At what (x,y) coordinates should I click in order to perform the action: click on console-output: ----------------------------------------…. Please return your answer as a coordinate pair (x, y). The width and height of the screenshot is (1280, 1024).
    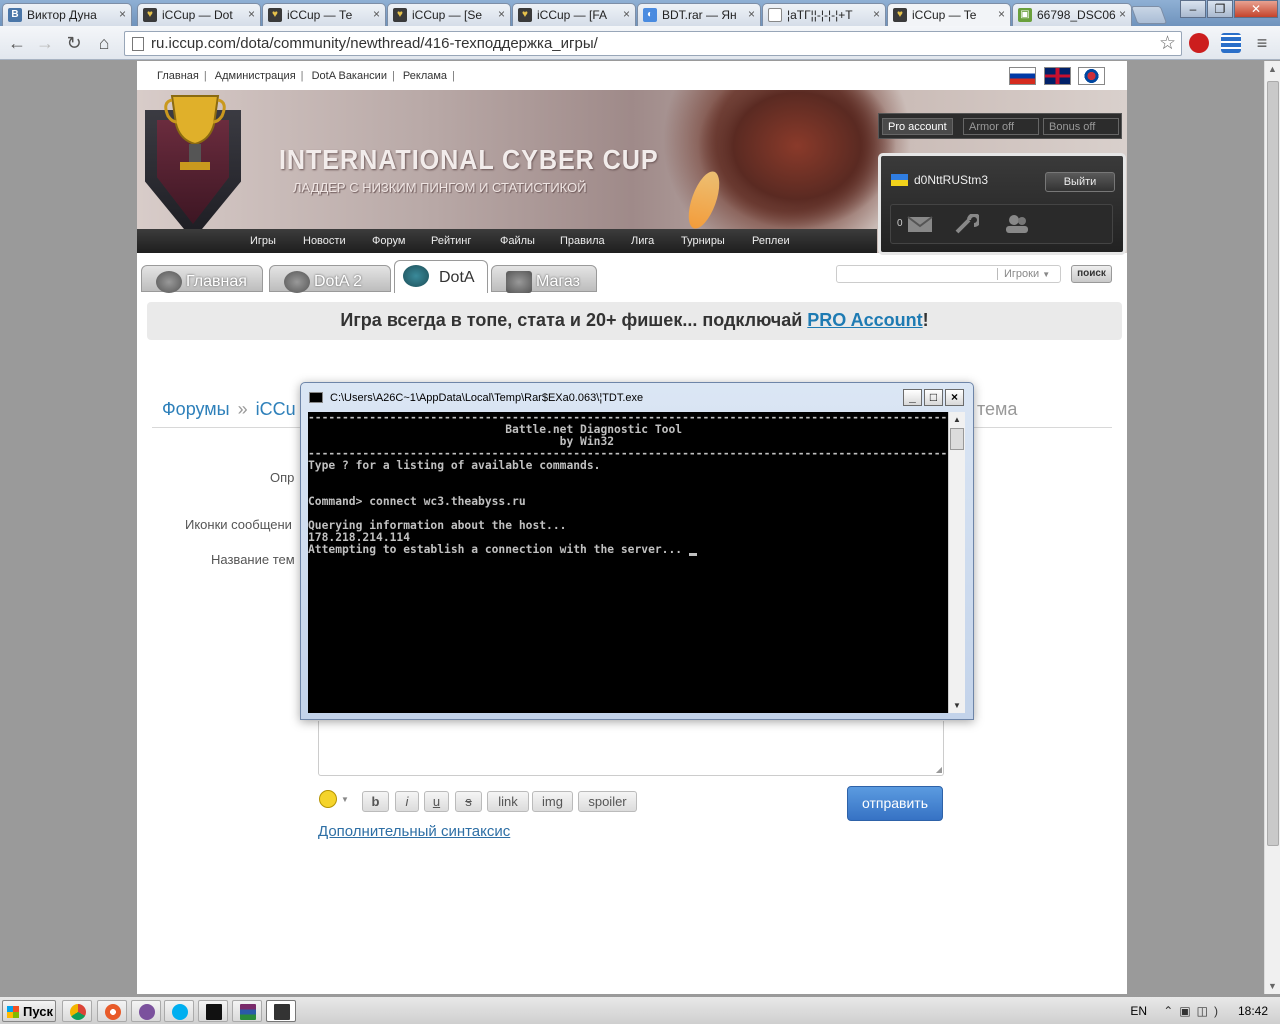
    Looking at the image, I should click on (628, 562).